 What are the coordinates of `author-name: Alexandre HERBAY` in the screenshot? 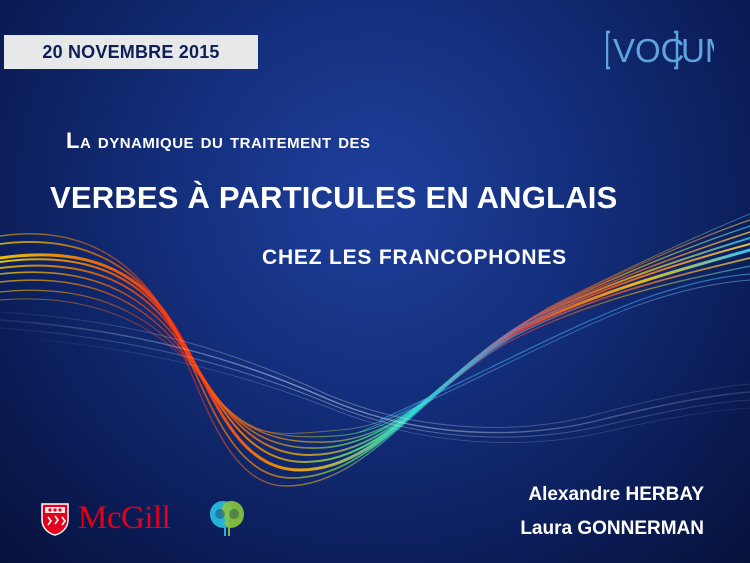 It's located at (616, 494).